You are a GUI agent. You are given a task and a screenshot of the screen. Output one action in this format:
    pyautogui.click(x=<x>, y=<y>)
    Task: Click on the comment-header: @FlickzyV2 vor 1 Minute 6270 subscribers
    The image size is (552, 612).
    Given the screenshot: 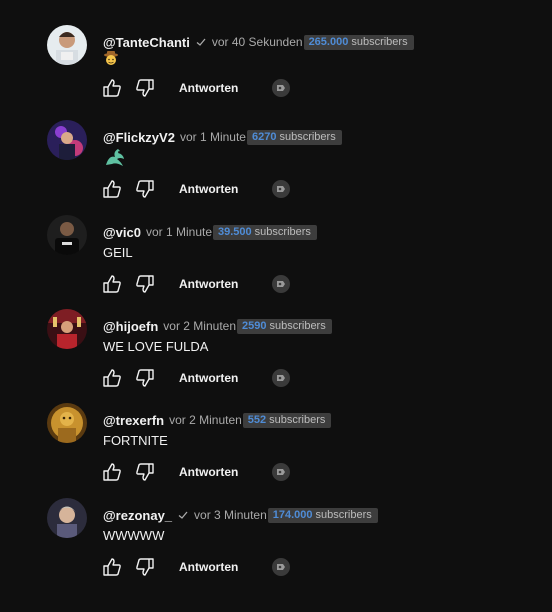 What is the action you would take?
    pyautogui.click(x=222, y=137)
    